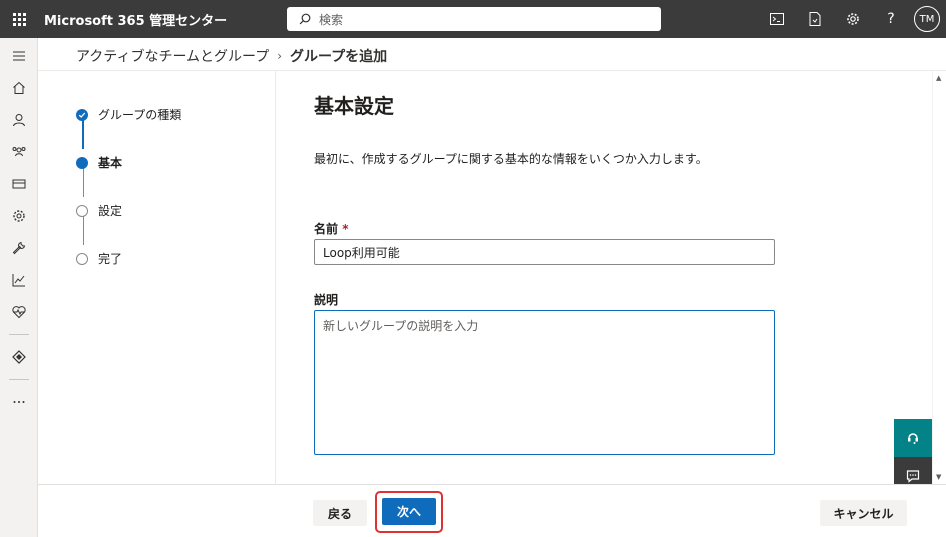 The width and height of the screenshot is (946, 537). I want to click on name-field, so click(544, 252).